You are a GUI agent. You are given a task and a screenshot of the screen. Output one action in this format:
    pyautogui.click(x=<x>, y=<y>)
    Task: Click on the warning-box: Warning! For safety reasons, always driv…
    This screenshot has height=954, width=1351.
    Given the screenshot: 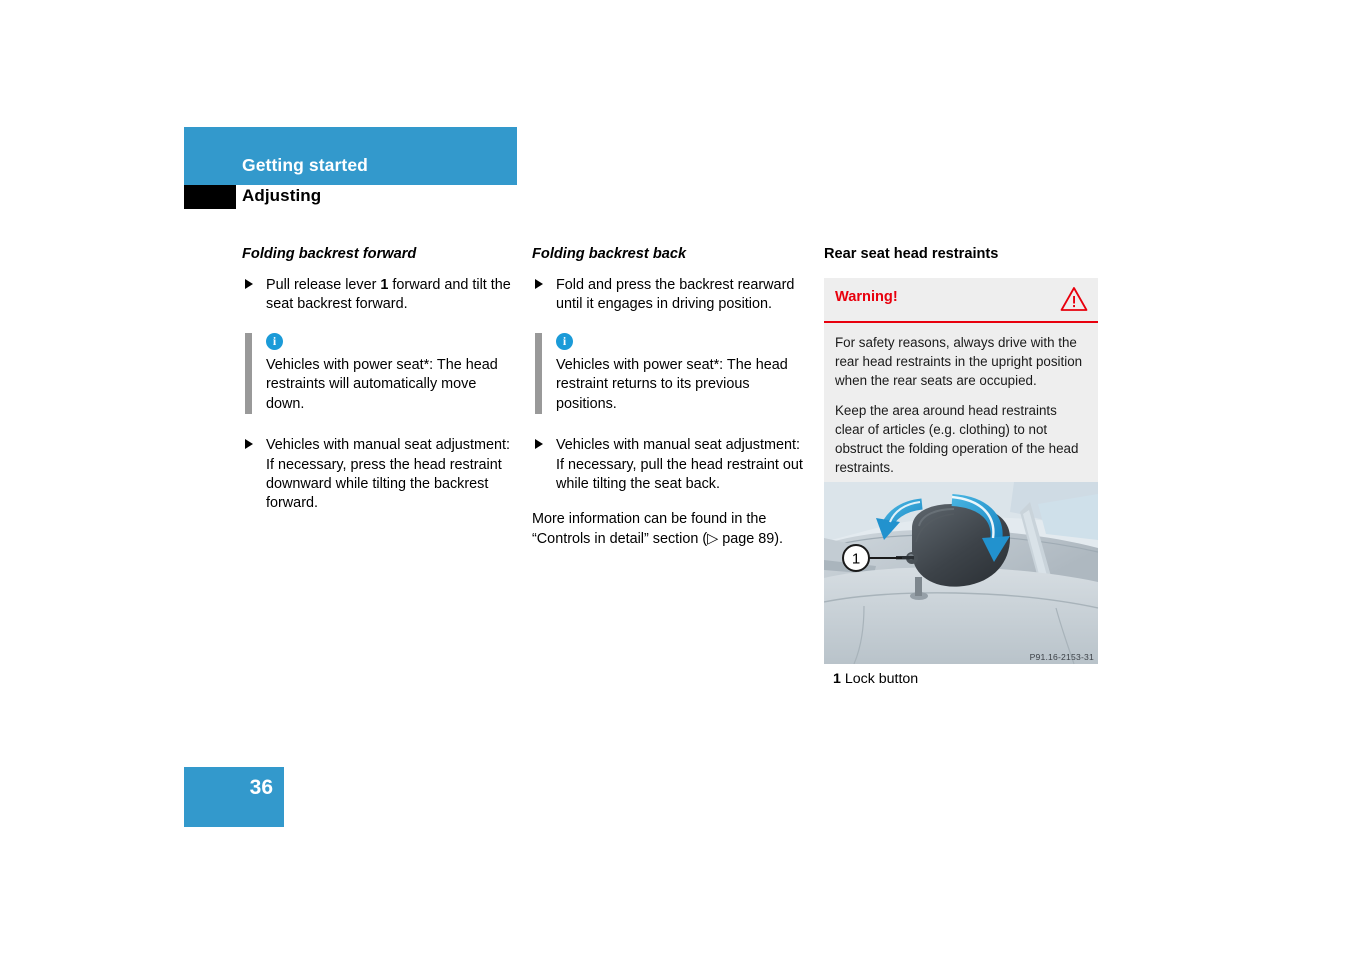 What is the action you would take?
    pyautogui.click(x=961, y=384)
    